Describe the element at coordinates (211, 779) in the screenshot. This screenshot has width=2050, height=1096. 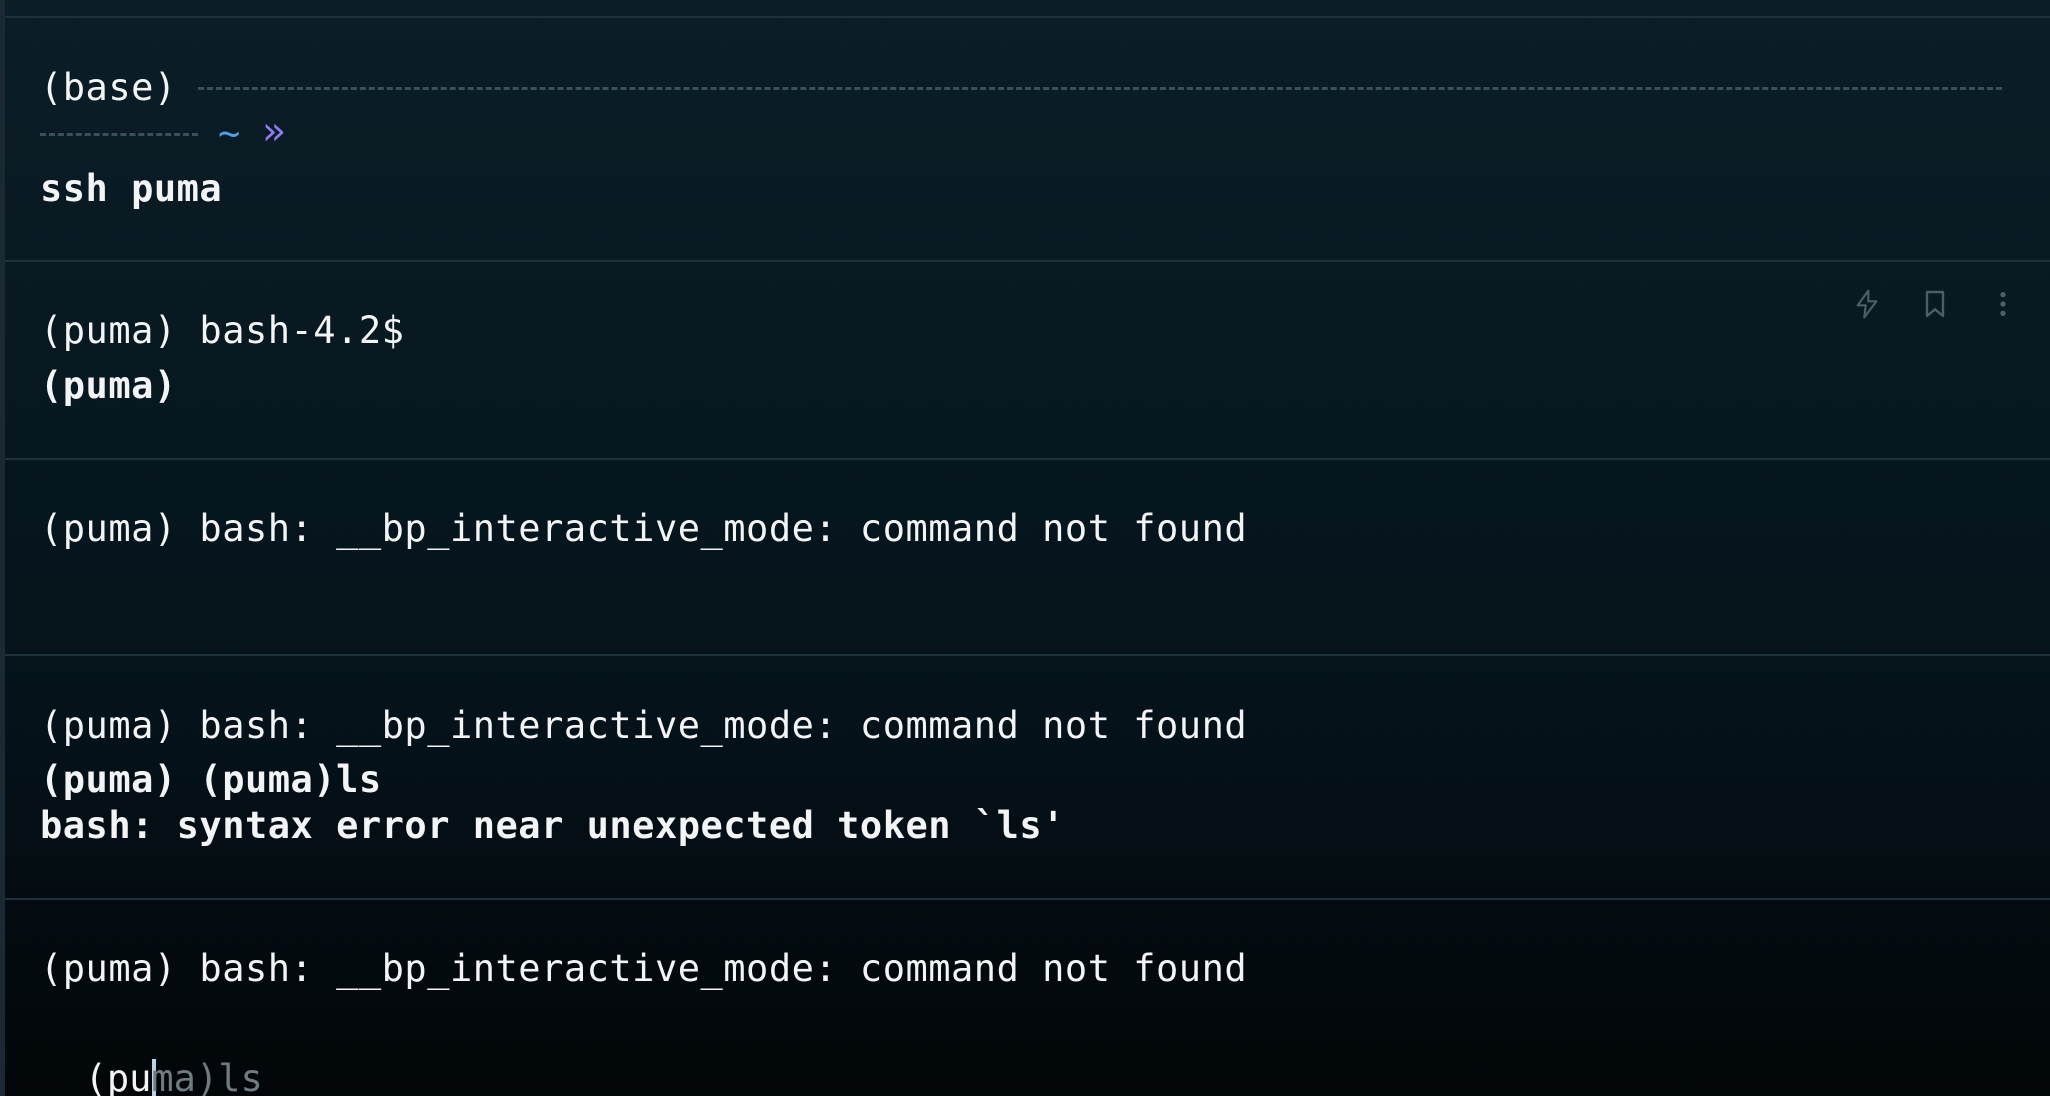
I see `output-line-bold: (puma) (puma)ls` at that location.